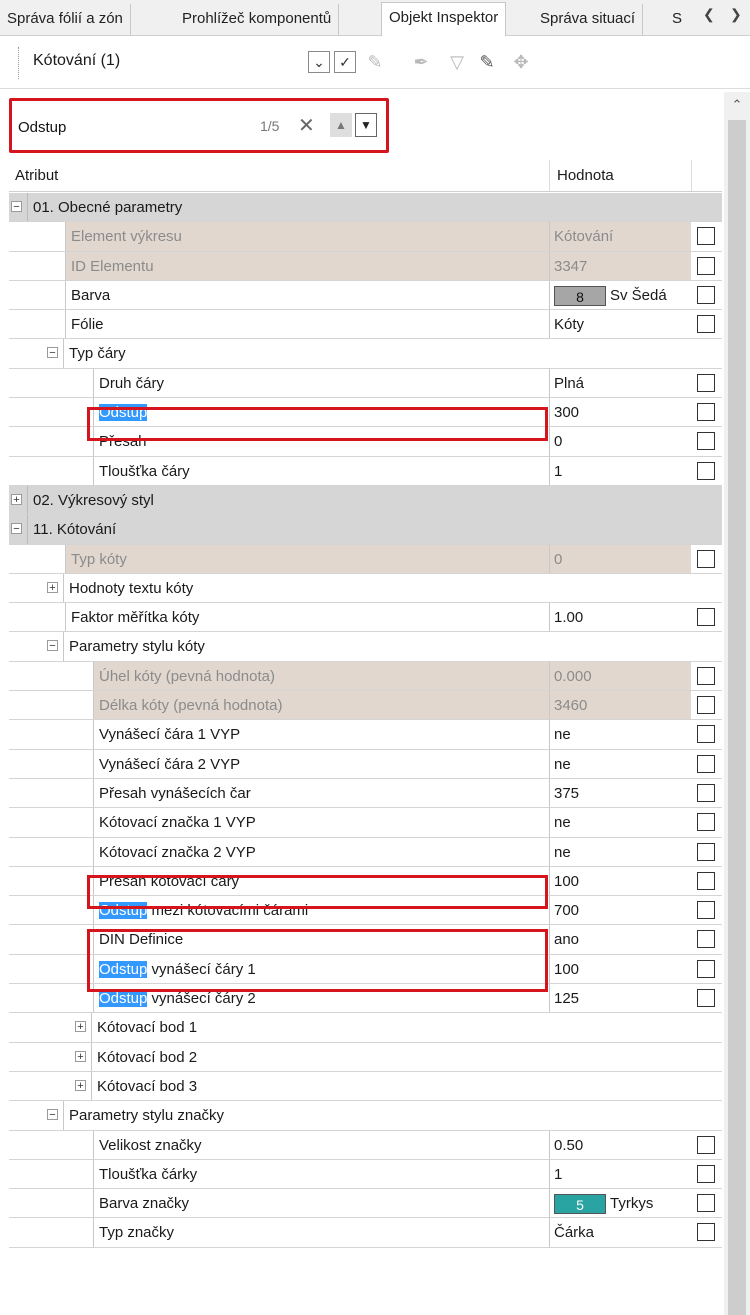  Describe the element at coordinates (36, 175) in the screenshot. I see `attribute-column-header: Atribut` at that location.